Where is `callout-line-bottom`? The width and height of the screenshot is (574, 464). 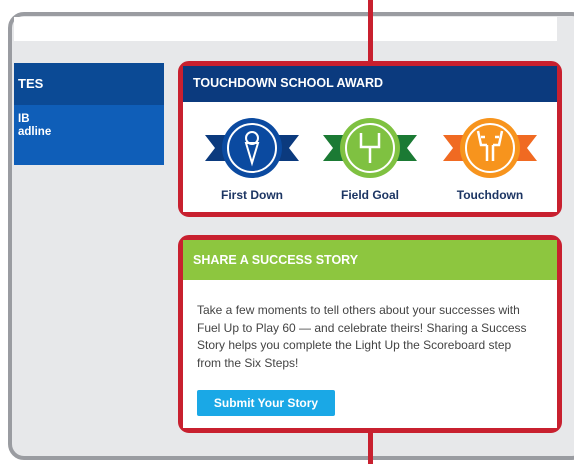 callout-line-bottom is located at coordinates (370, 446).